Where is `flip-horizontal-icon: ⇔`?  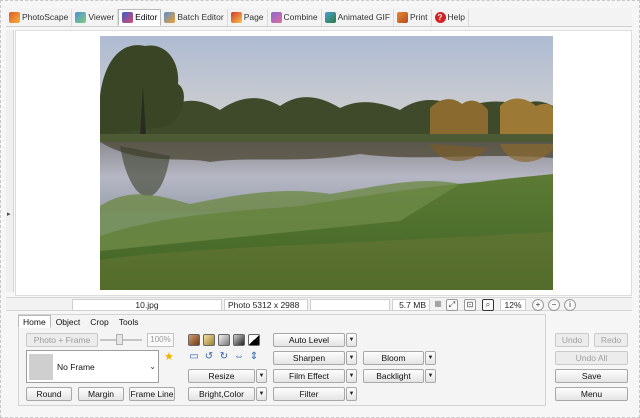 flip-horizontal-icon: ⇔ is located at coordinates (239, 357).